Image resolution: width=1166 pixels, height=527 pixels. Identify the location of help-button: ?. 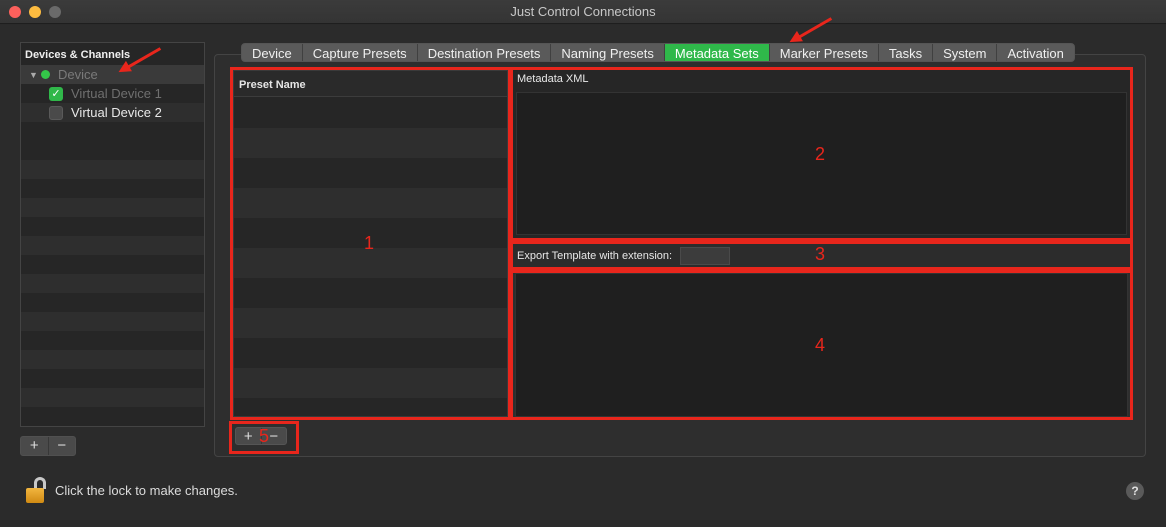
(1135, 491).